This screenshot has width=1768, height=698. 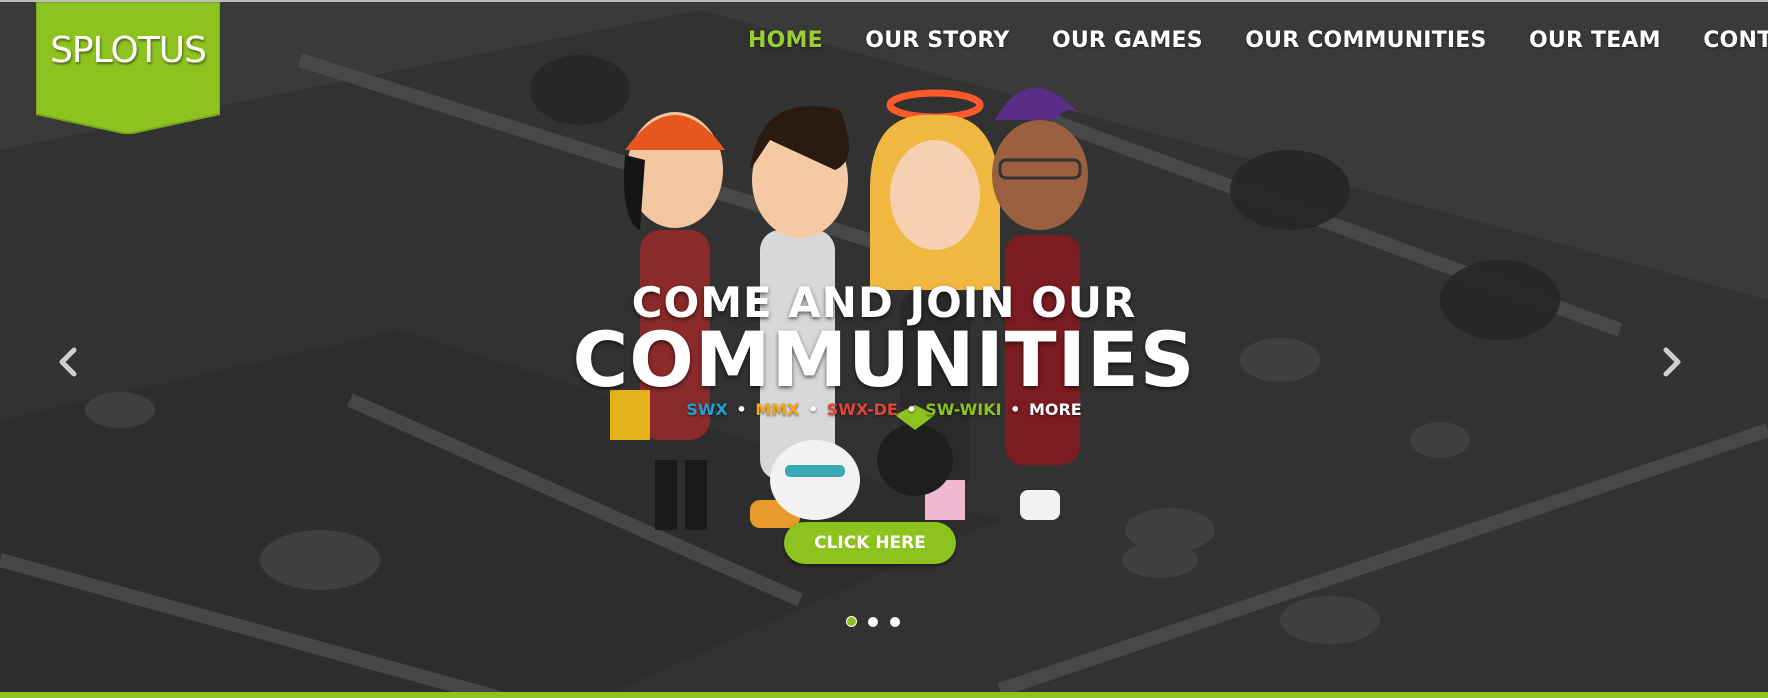 I want to click on carousel-pagination, so click(x=876, y=623).